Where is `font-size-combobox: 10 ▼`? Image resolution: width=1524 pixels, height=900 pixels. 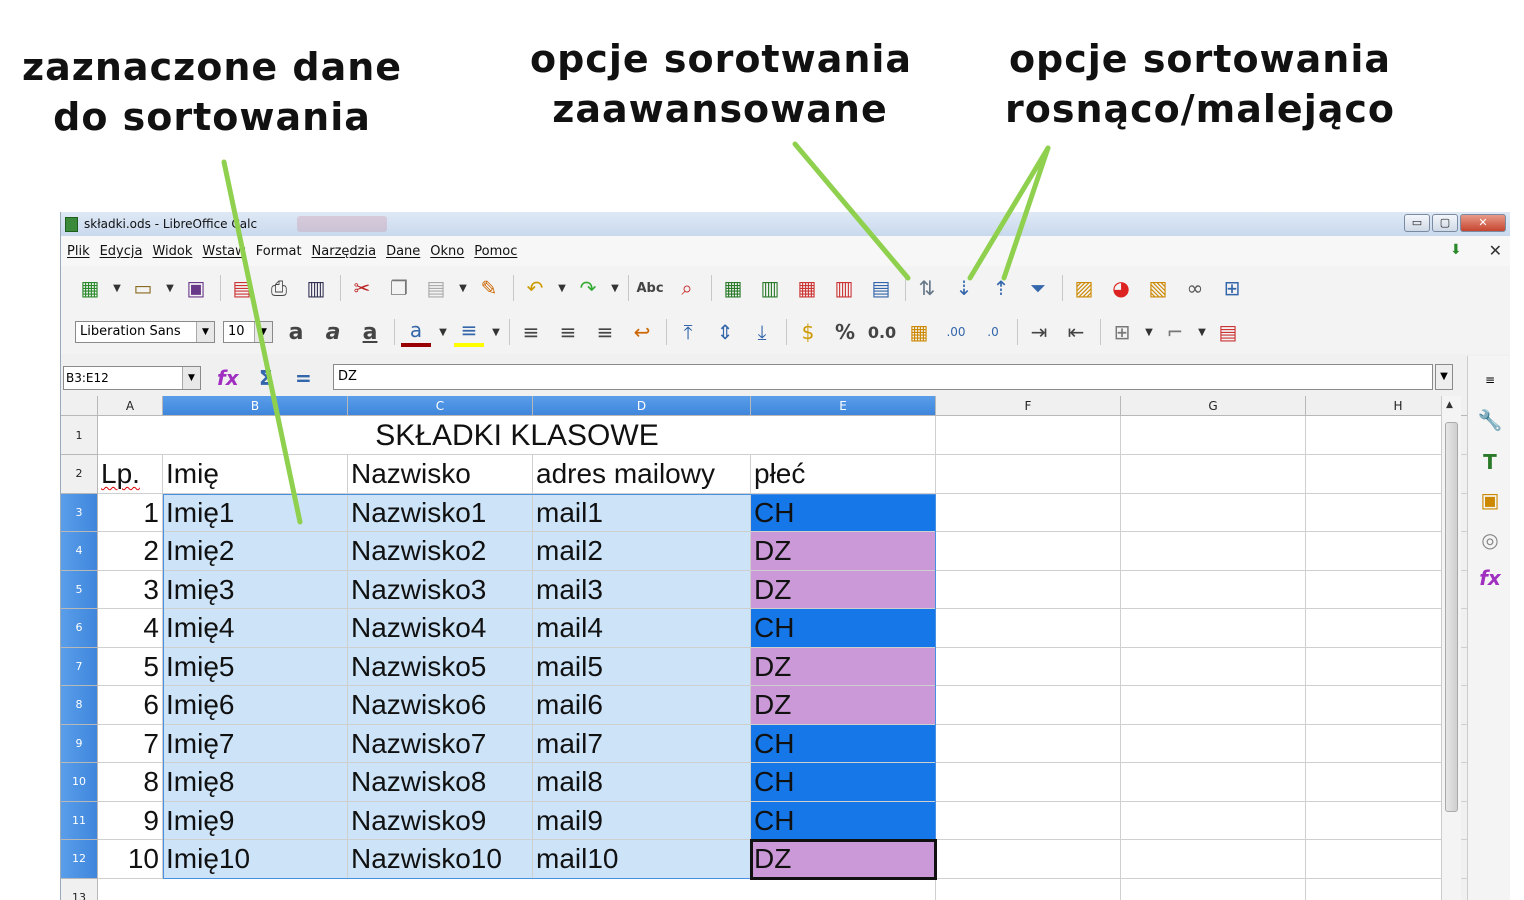 font-size-combobox: 10 ▼ is located at coordinates (248, 332).